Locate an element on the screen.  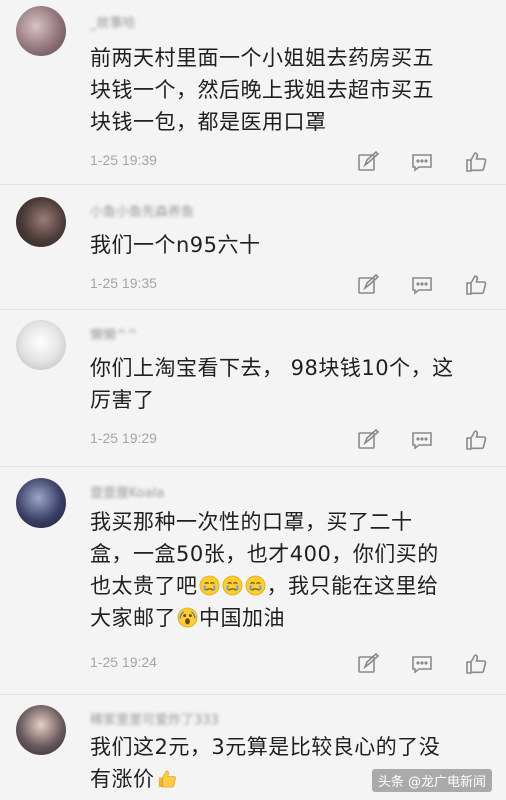
timestamp: 1-25 19:35 is located at coordinates (123, 283).